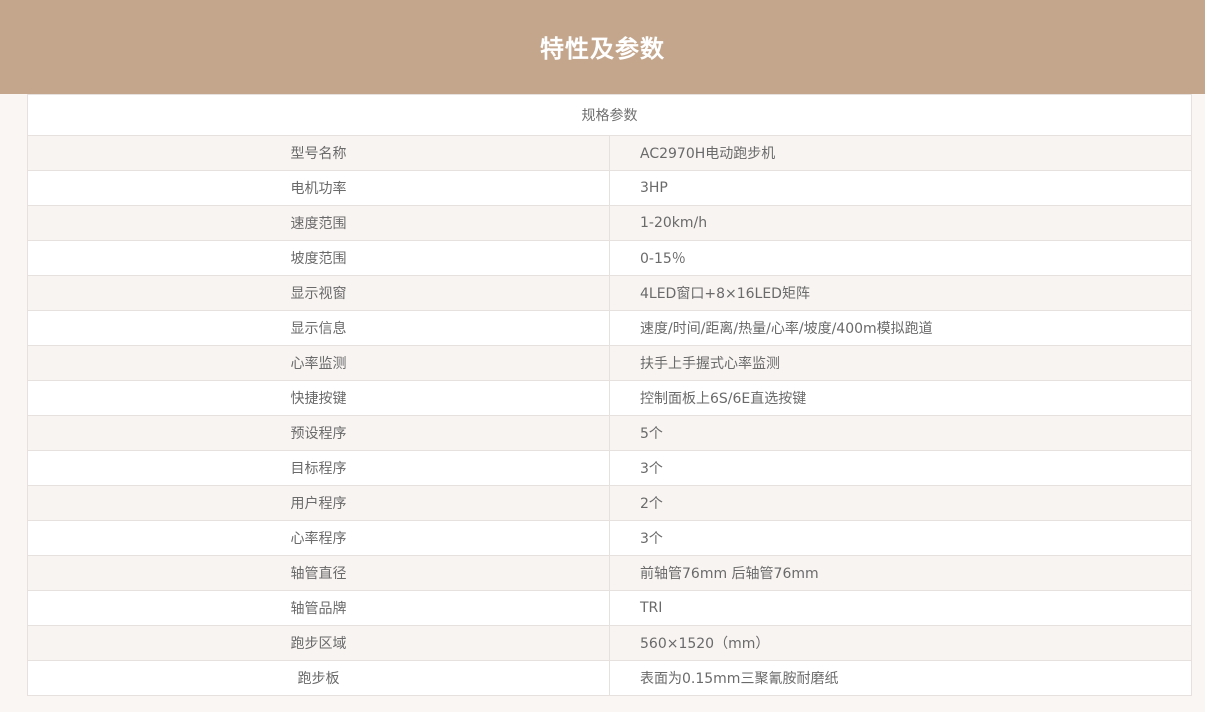 The height and width of the screenshot is (712, 1205). I want to click on spec-value: 4LED窗口+8×16LED矩阵, so click(900, 293).